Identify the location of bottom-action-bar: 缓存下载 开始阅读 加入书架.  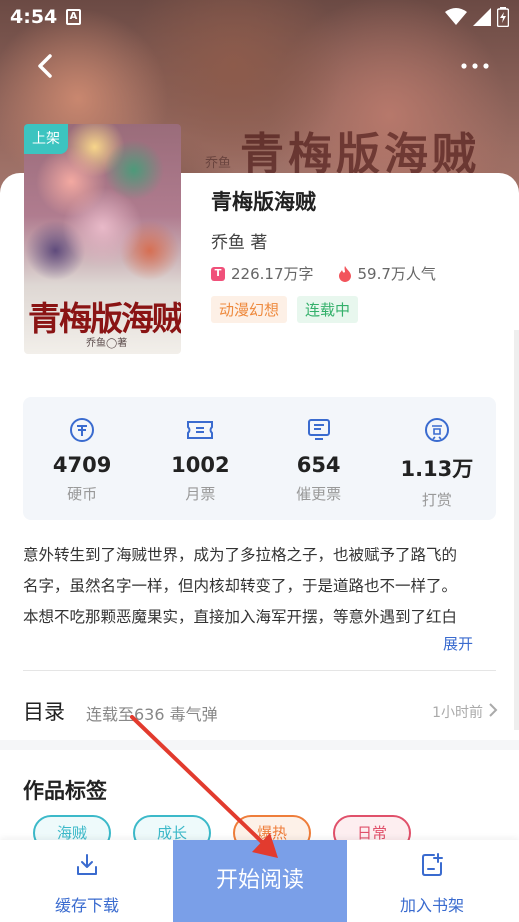
(259, 881).